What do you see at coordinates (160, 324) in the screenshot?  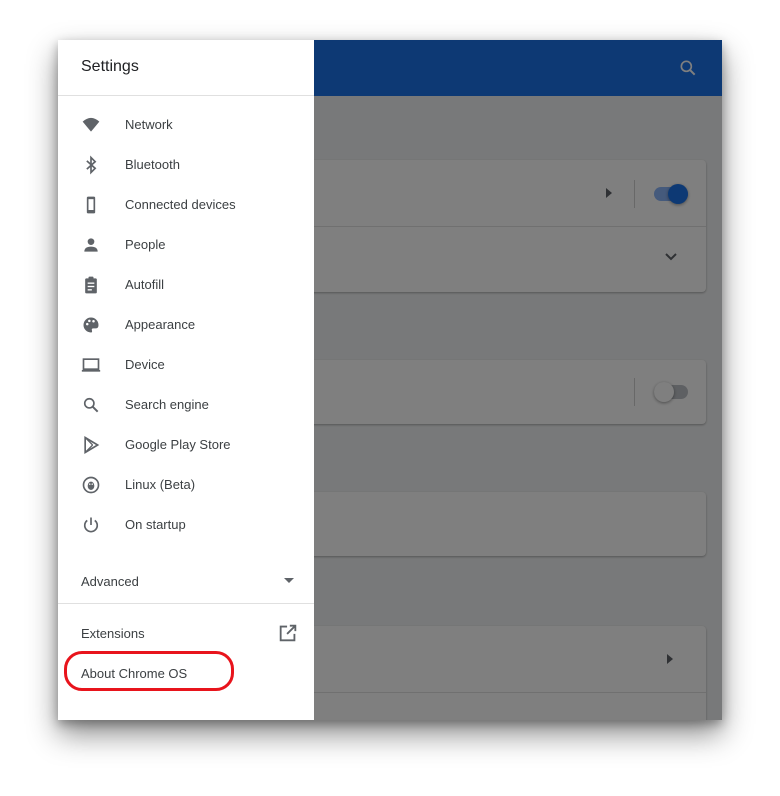 I see `nav-item-label: Appearance` at bounding box center [160, 324].